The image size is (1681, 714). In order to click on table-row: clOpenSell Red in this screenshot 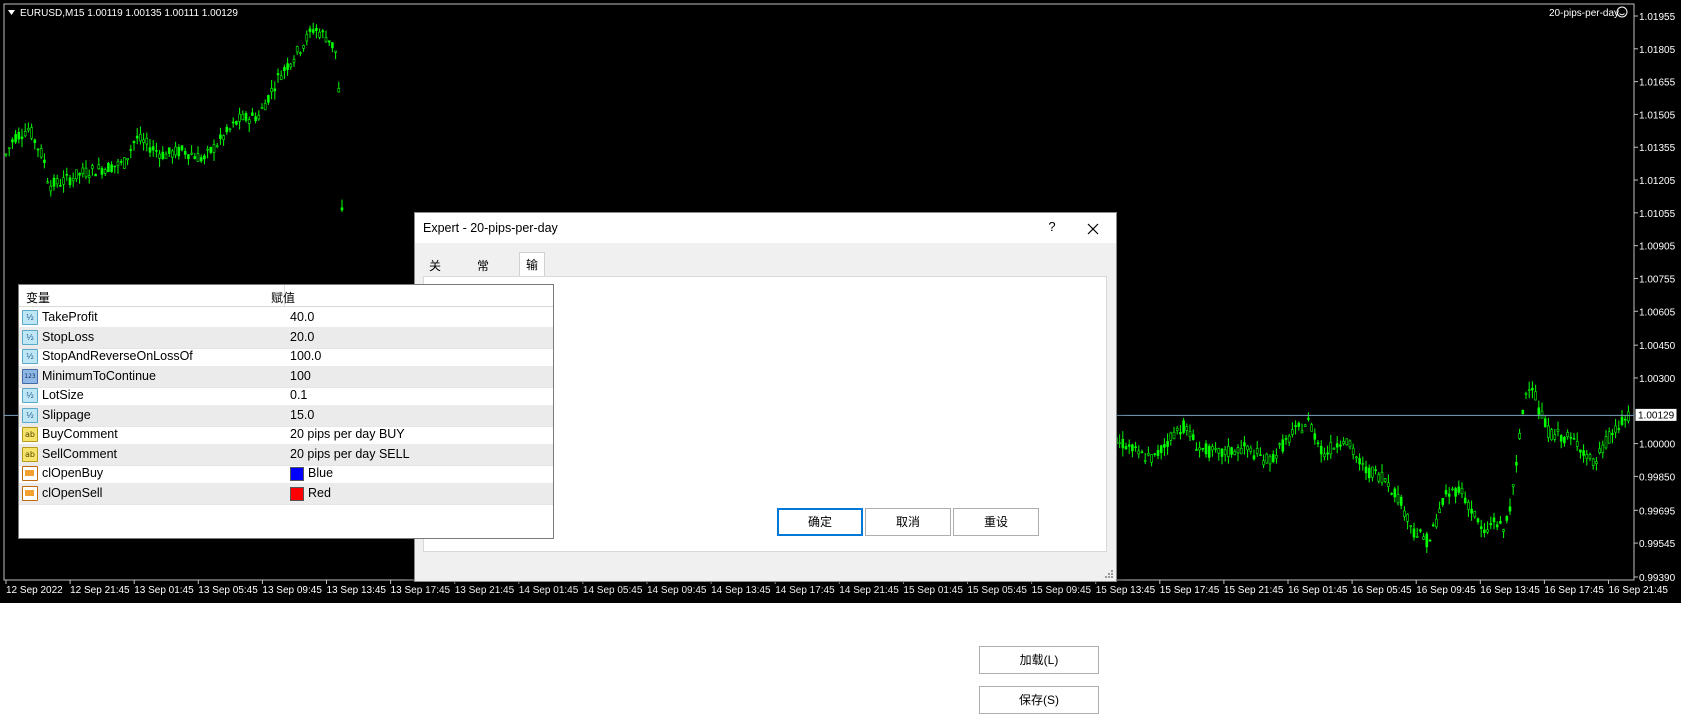, I will do `click(286, 493)`.